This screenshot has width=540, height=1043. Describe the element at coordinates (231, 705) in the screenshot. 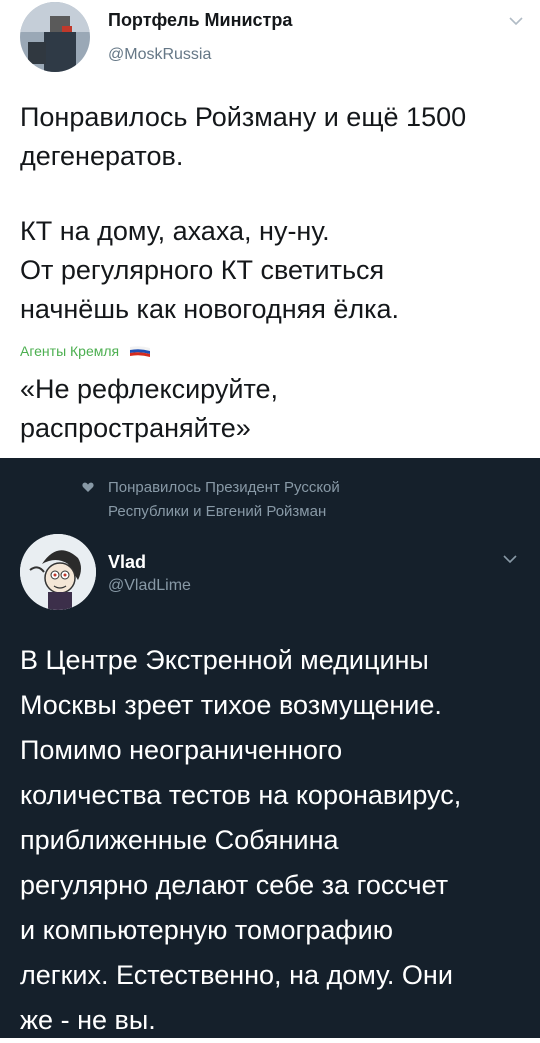

I see `tweet-text-line: Москвы зреет тихое возмущение.` at that location.